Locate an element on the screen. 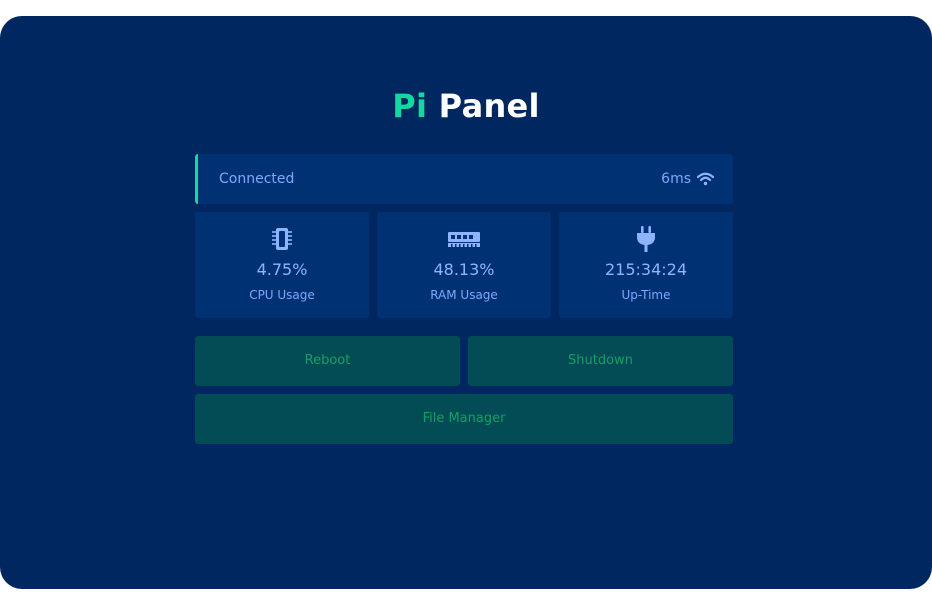 The height and width of the screenshot is (606, 932). latency-value: 6ms is located at coordinates (676, 179).